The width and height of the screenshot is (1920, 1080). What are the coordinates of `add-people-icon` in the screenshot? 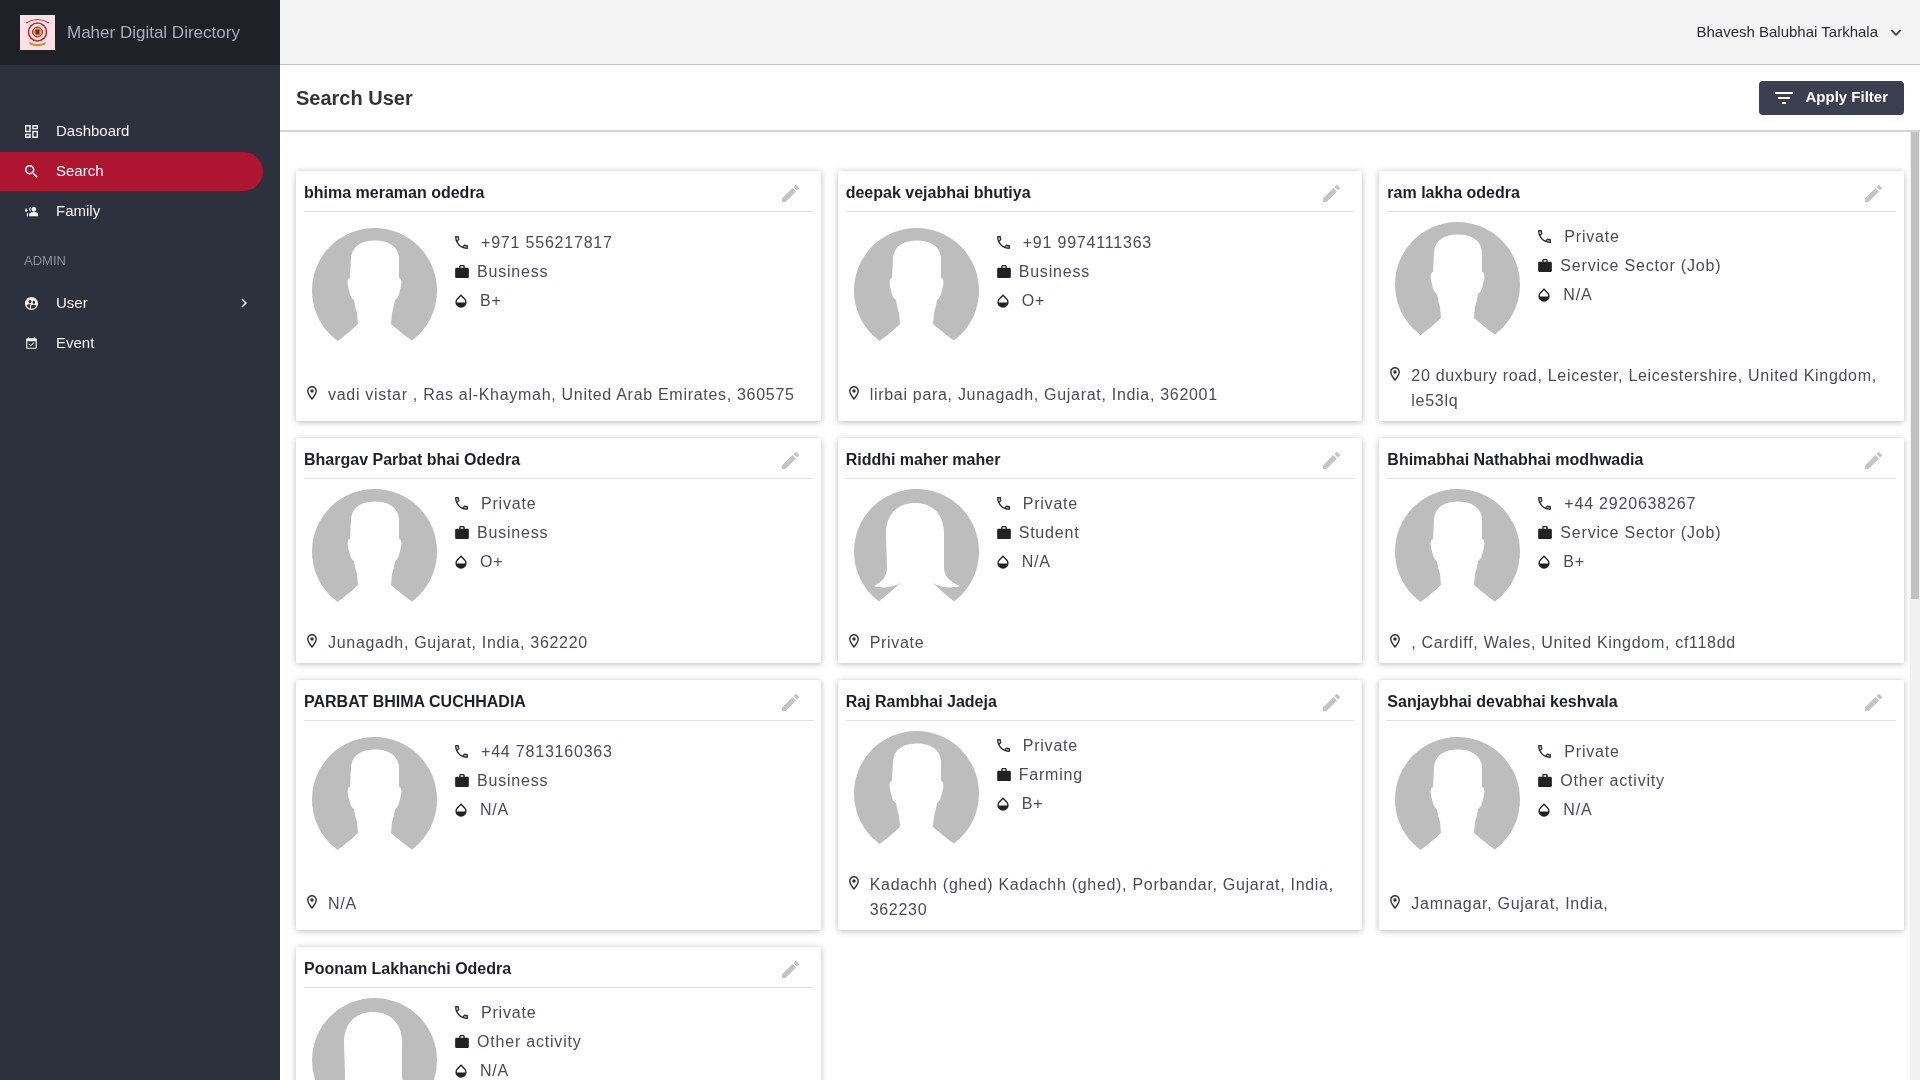 It's located at (31, 211).